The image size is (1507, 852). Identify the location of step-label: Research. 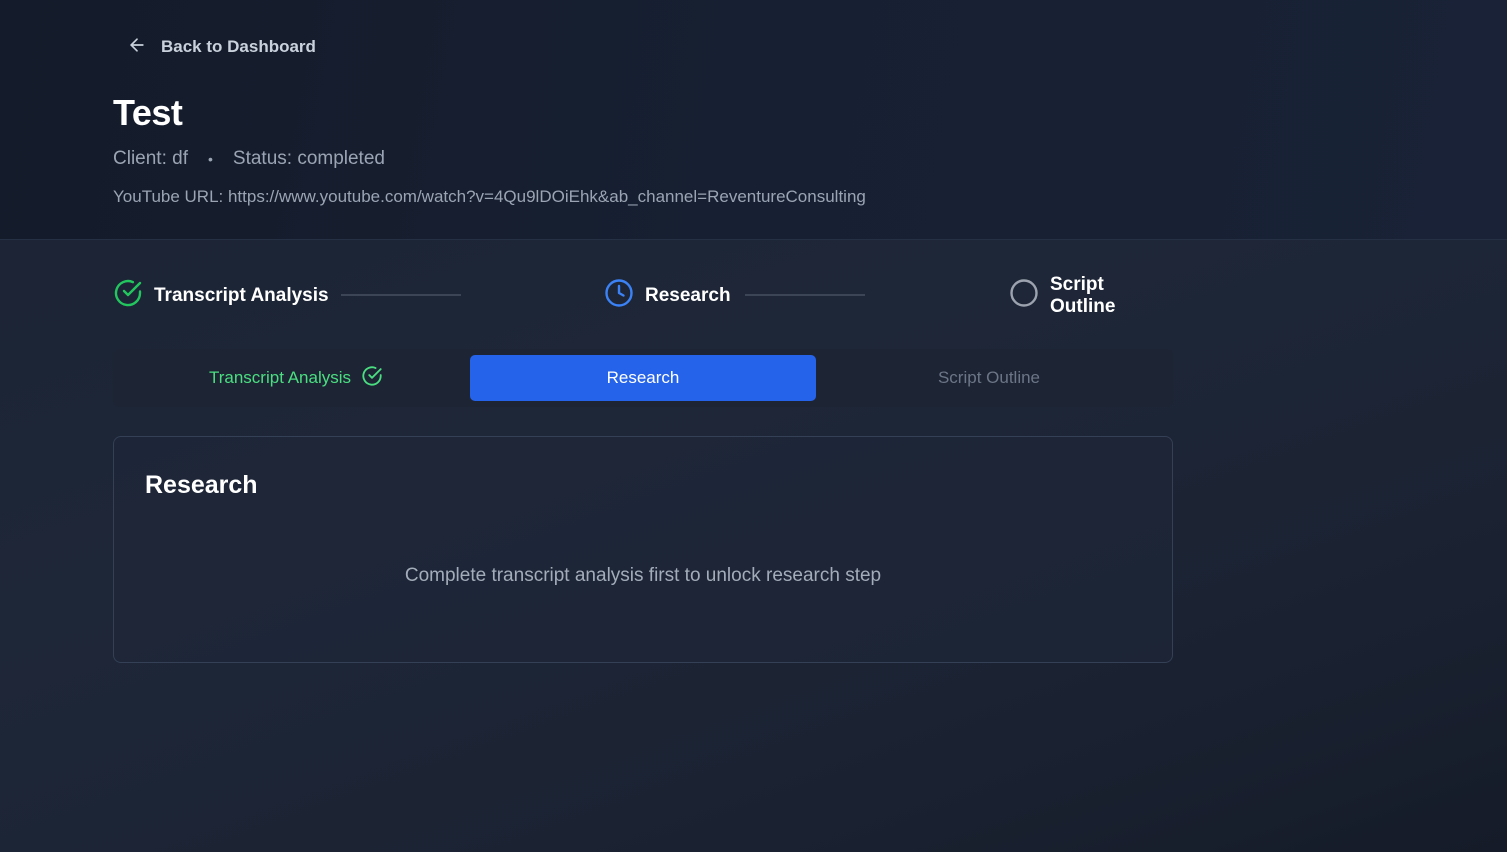
(688, 295).